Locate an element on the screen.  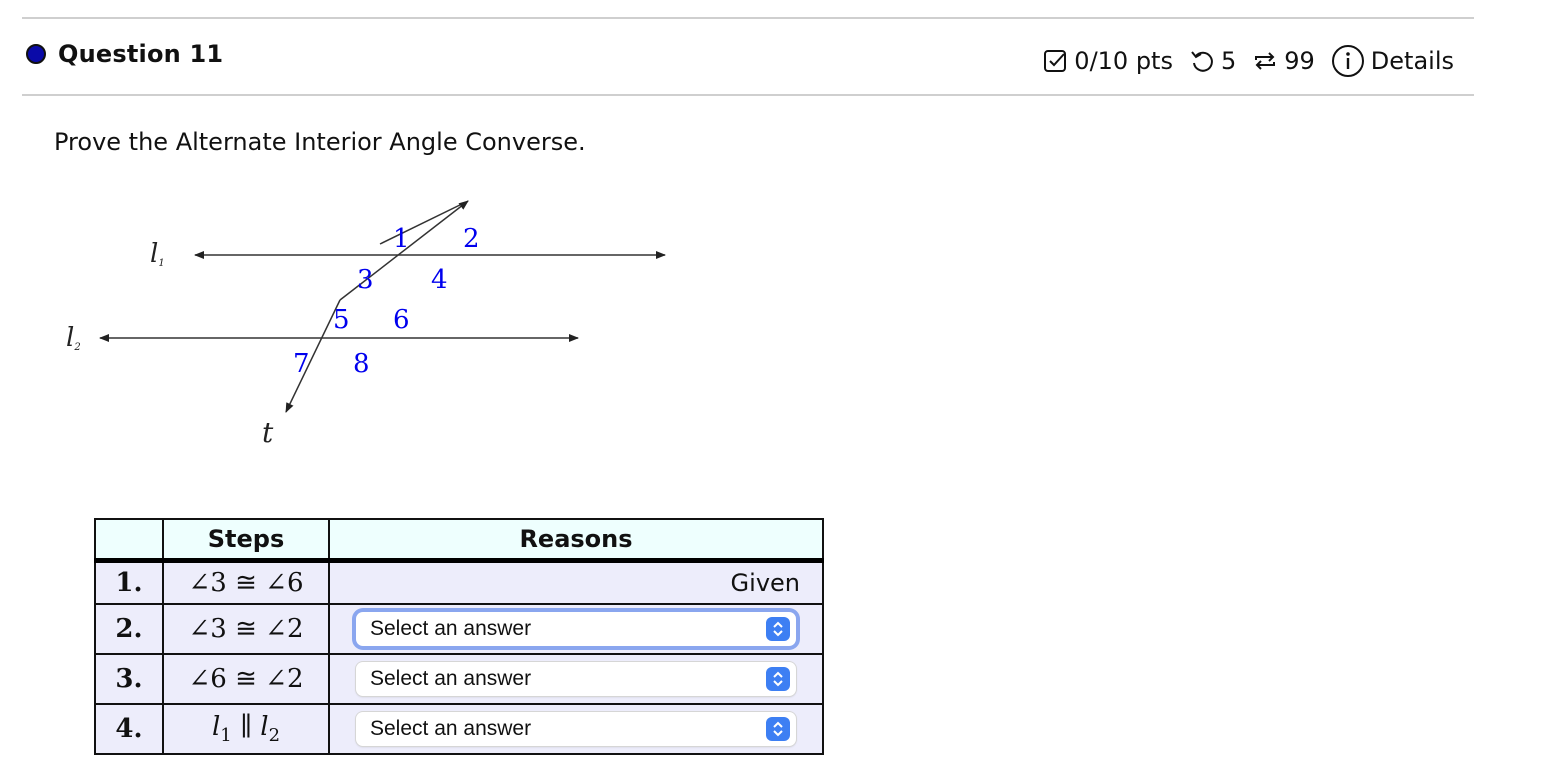
angle-label-7: 7 is located at coordinates (301, 364).